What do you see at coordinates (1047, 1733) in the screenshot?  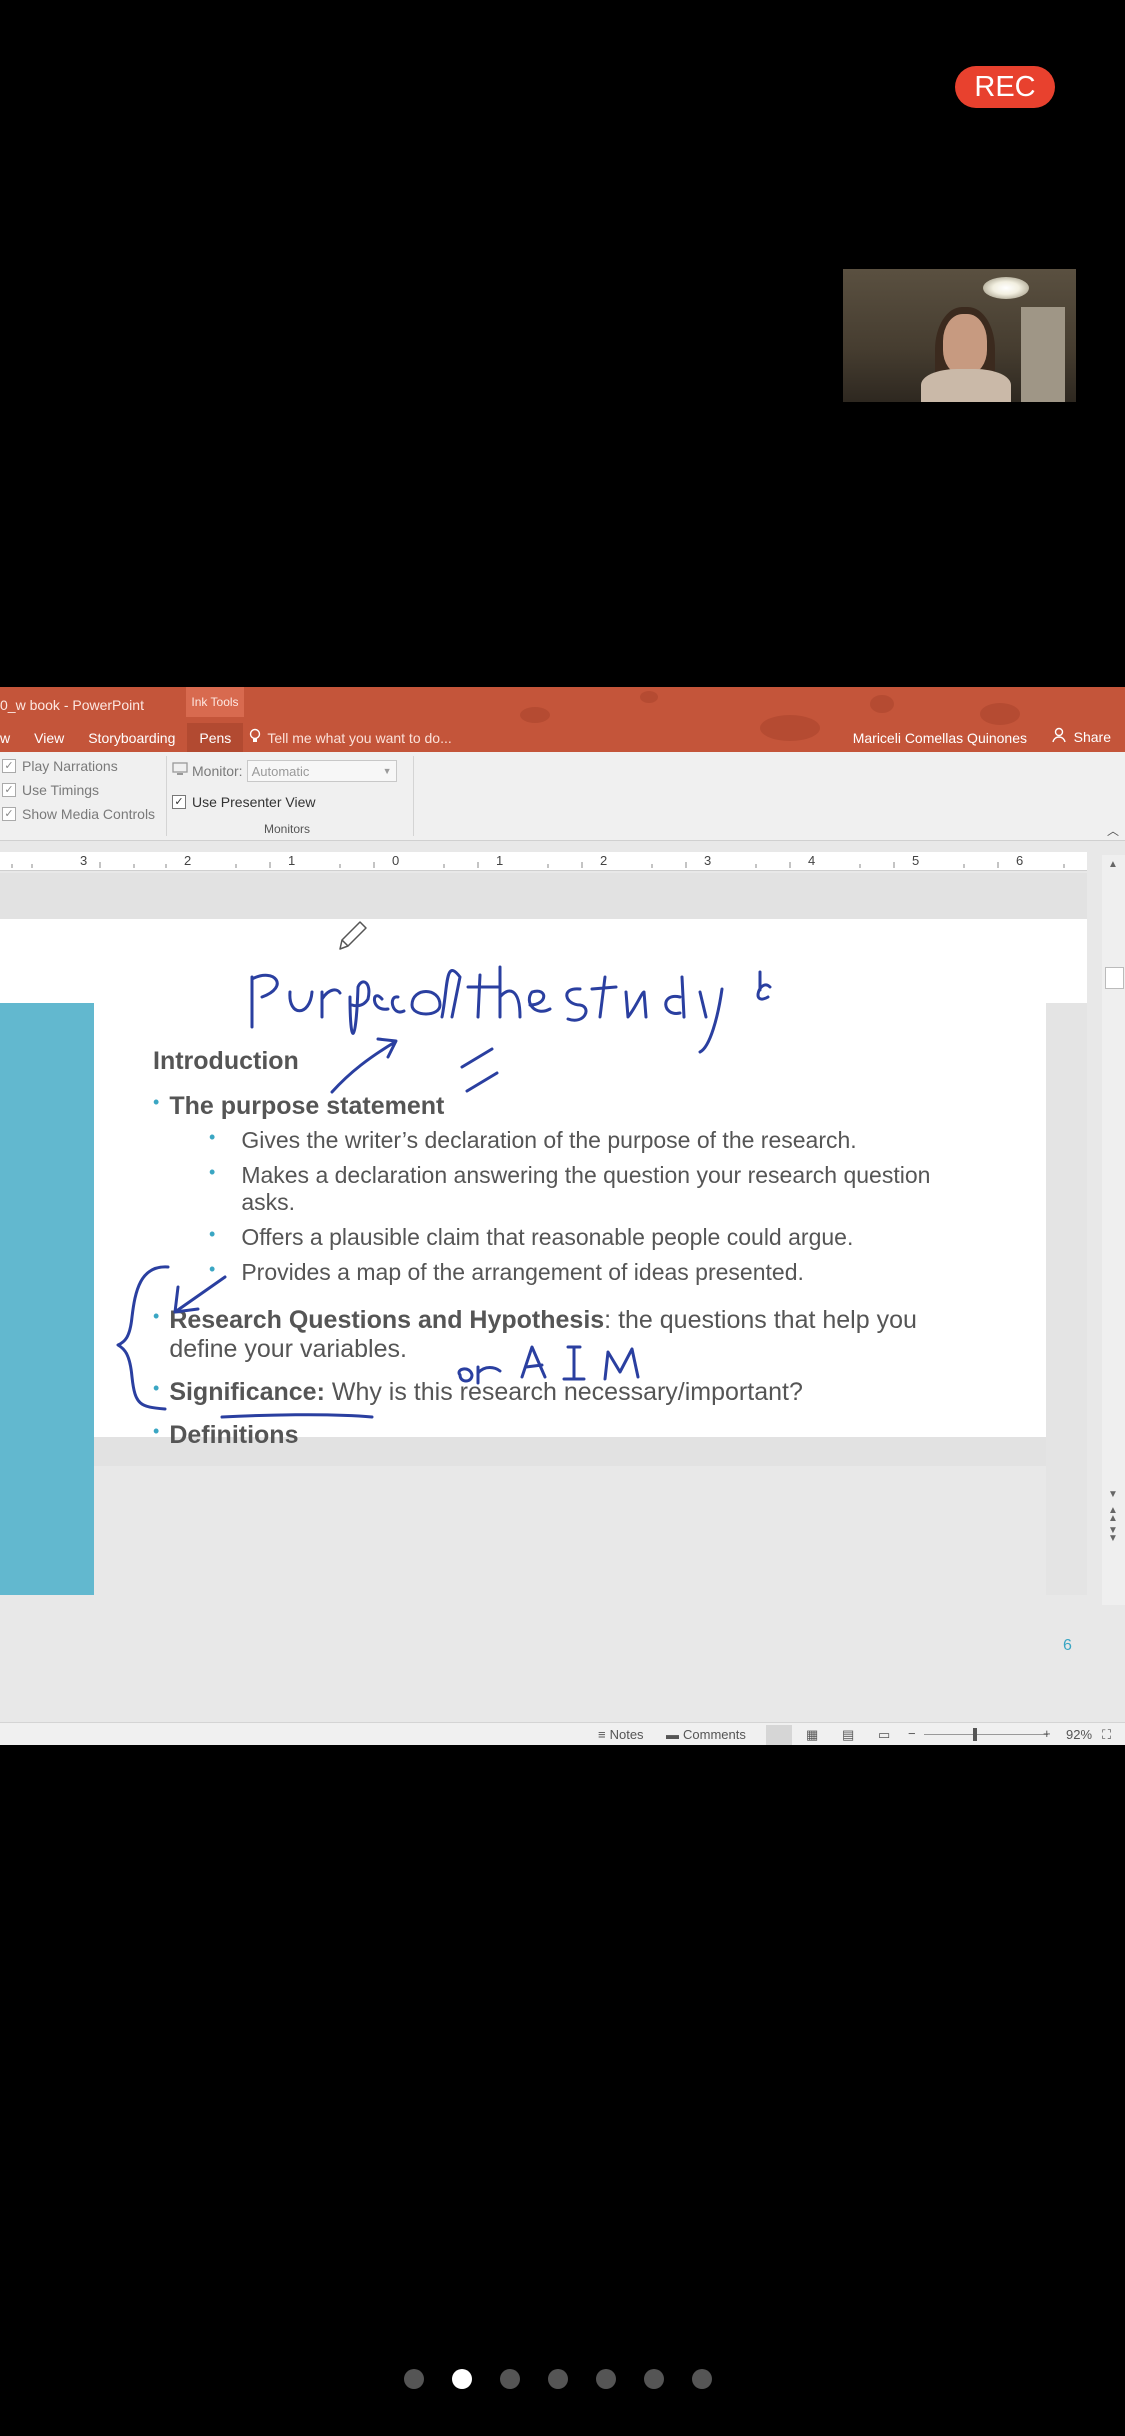 I see `zoom-in-icon: +` at bounding box center [1047, 1733].